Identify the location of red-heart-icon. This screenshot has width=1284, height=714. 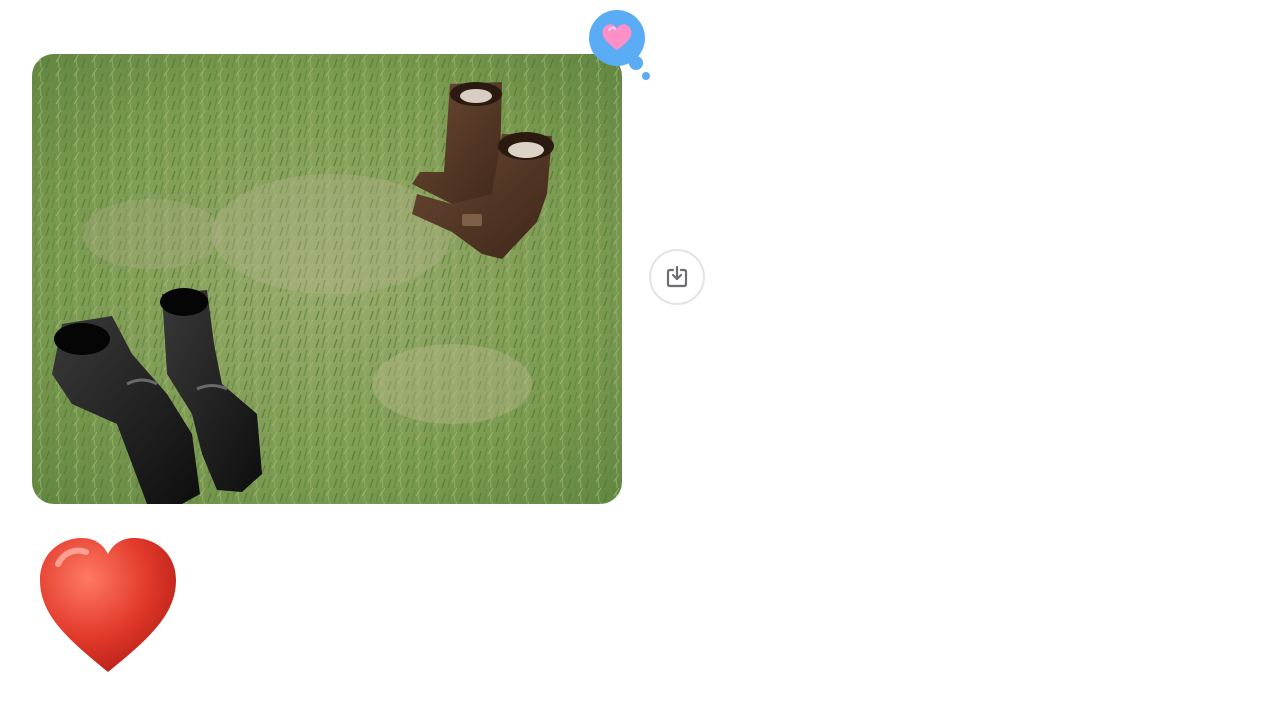
(108, 605).